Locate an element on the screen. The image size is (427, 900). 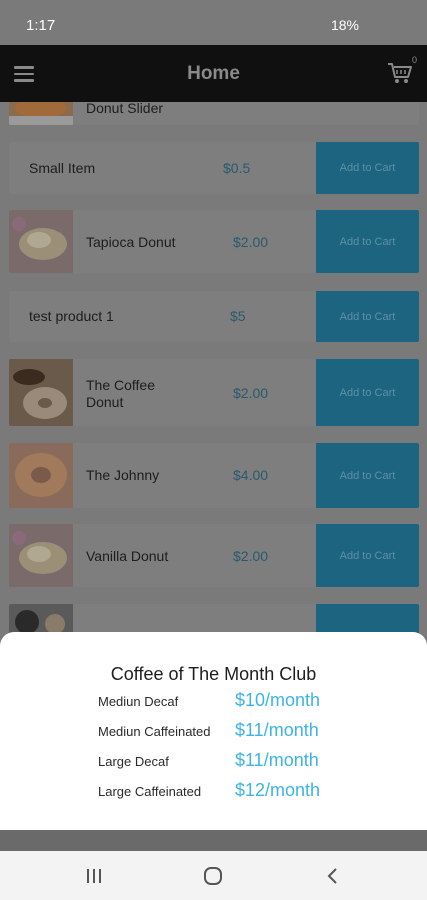
back-icon is located at coordinates (332, 876).